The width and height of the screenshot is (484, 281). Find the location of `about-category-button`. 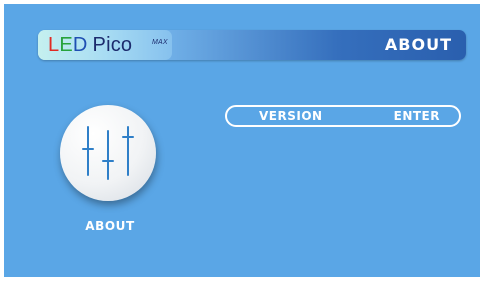

about-category-button is located at coordinates (108, 153).